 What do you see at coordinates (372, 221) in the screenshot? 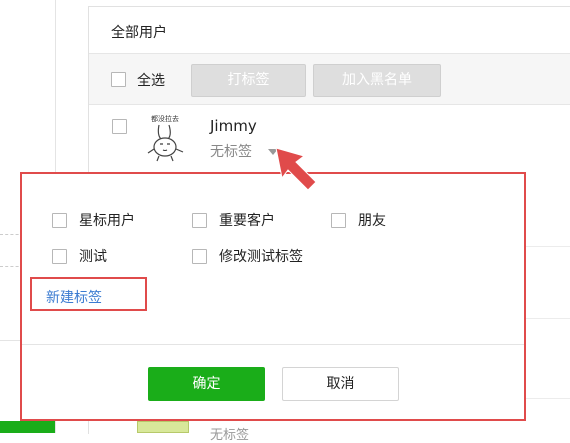
I see `option-label: 朋友` at bounding box center [372, 221].